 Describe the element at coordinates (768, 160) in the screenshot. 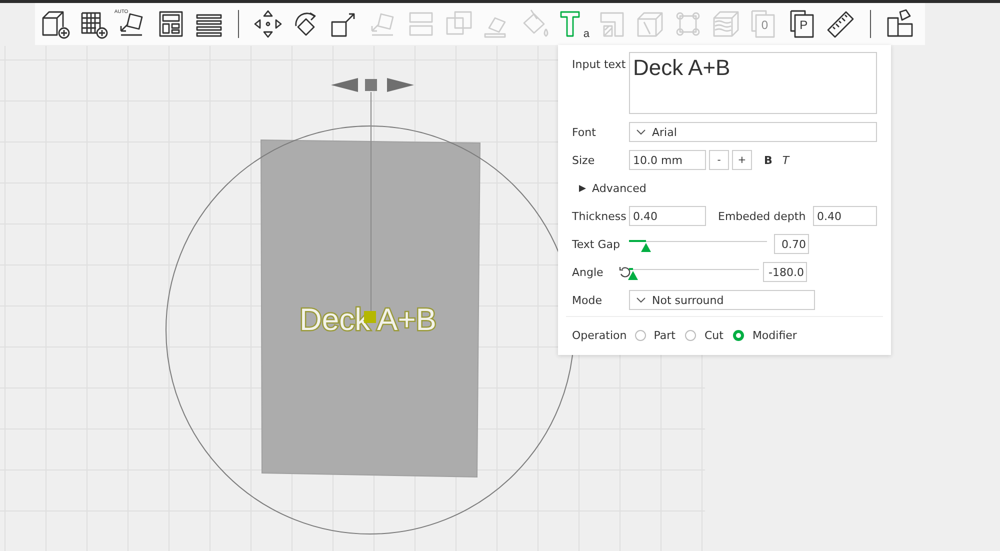

I see `bold-button: B` at that location.